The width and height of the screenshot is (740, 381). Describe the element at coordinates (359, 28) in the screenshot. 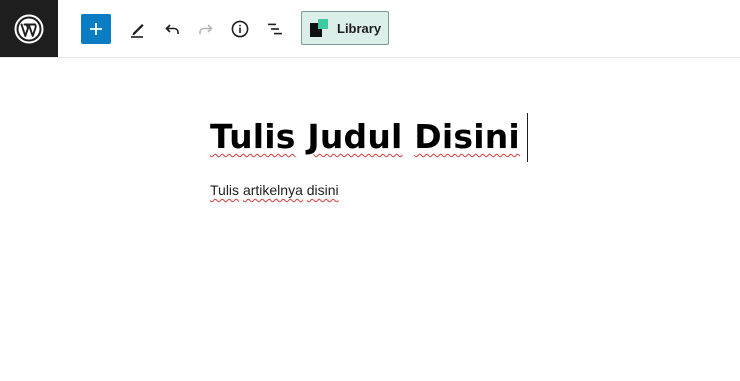

I see `library-label: Library` at that location.